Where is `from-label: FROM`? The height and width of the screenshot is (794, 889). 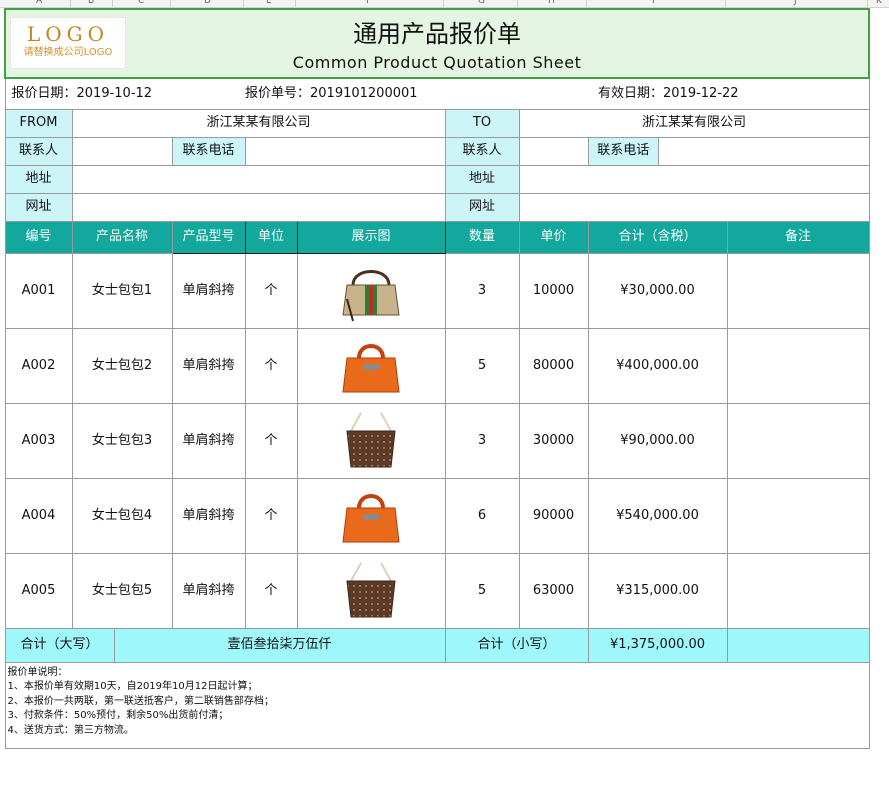 from-label: FROM is located at coordinates (38, 123).